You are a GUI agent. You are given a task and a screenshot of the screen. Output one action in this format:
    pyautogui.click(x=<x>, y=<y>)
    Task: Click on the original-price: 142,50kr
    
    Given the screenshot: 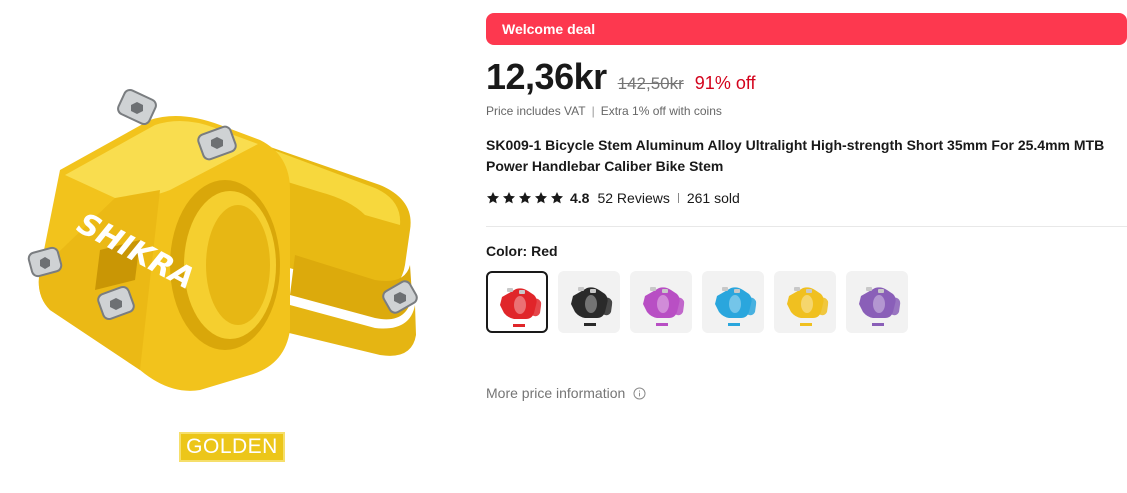 What is the action you would take?
    pyautogui.click(x=650, y=83)
    